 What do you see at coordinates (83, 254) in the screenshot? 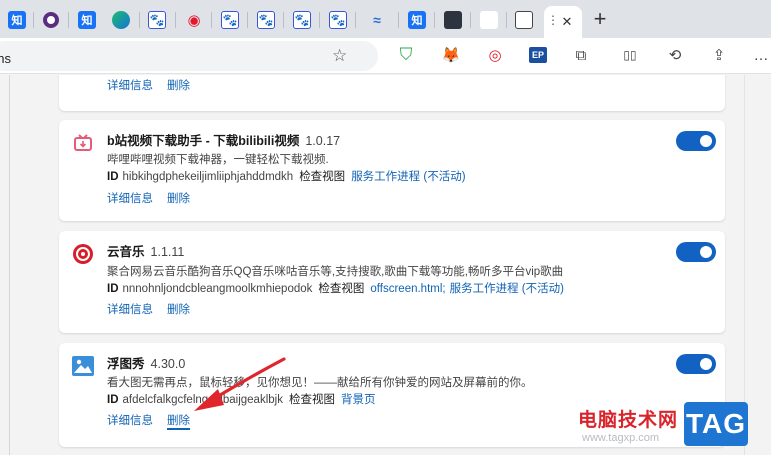
I see `cloud-music-icon` at bounding box center [83, 254].